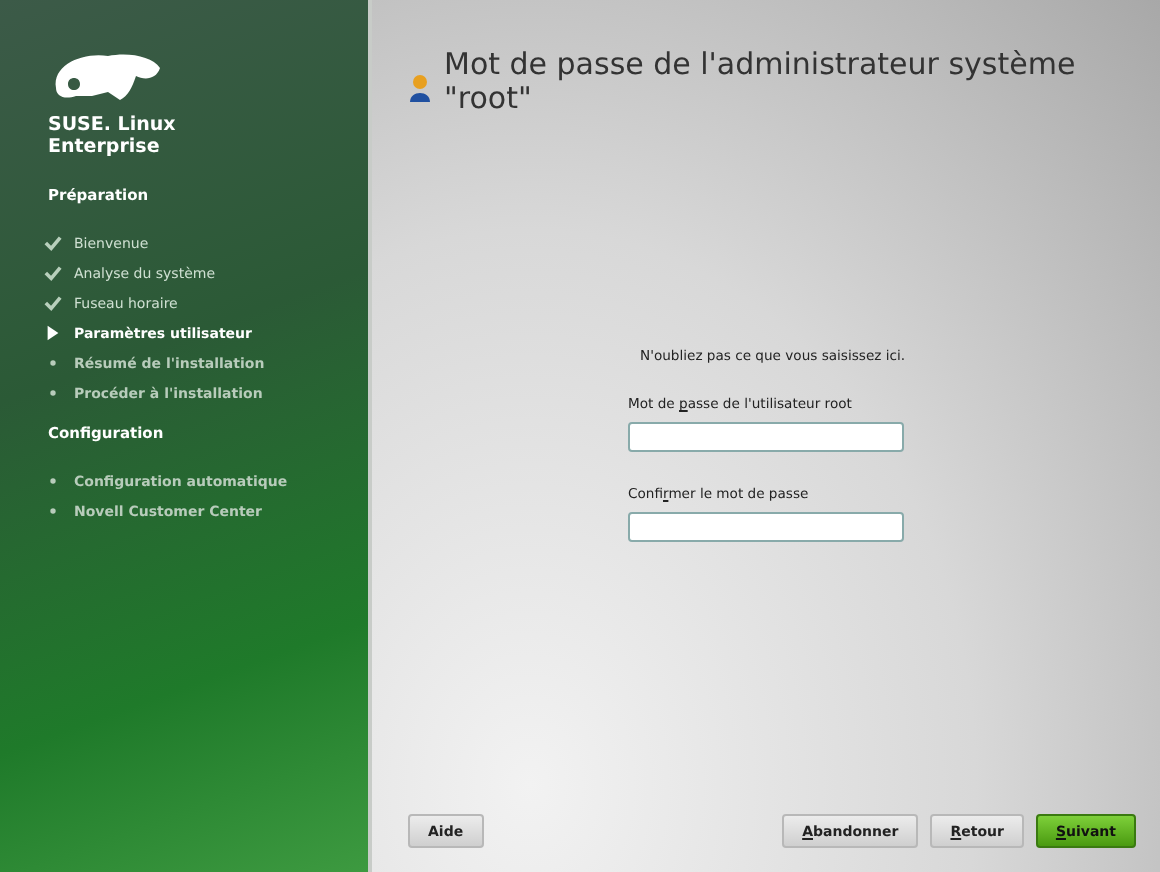 This screenshot has height=872, width=1160. Describe the element at coordinates (420, 88) in the screenshot. I see `user-icon` at that location.